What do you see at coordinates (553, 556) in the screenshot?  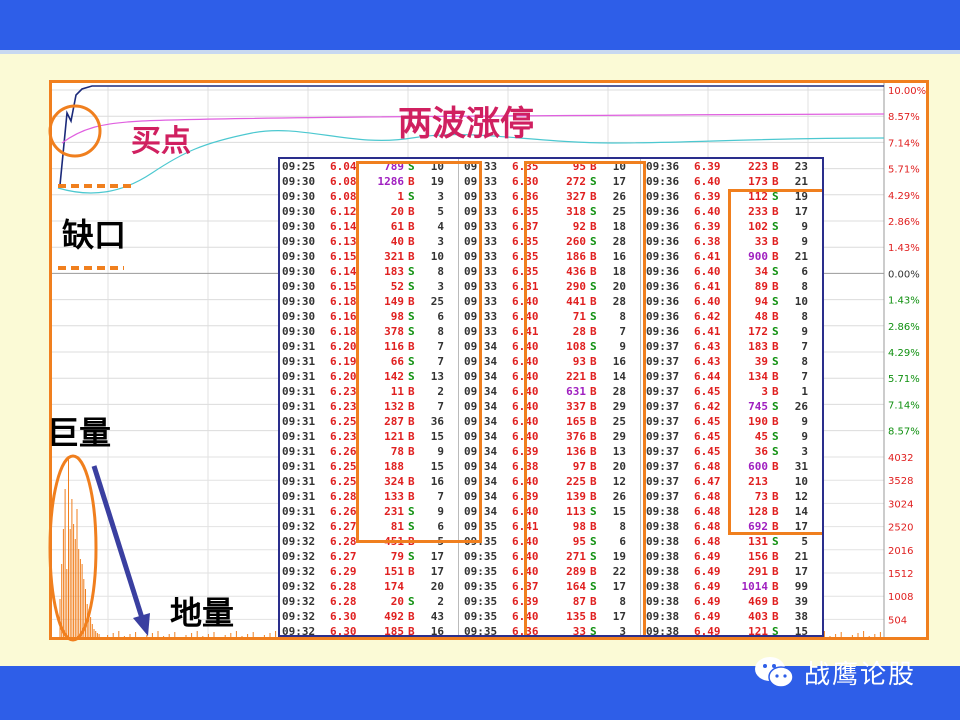 I see `ticker-row: 09:35 6.40 271 S 19` at bounding box center [553, 556].